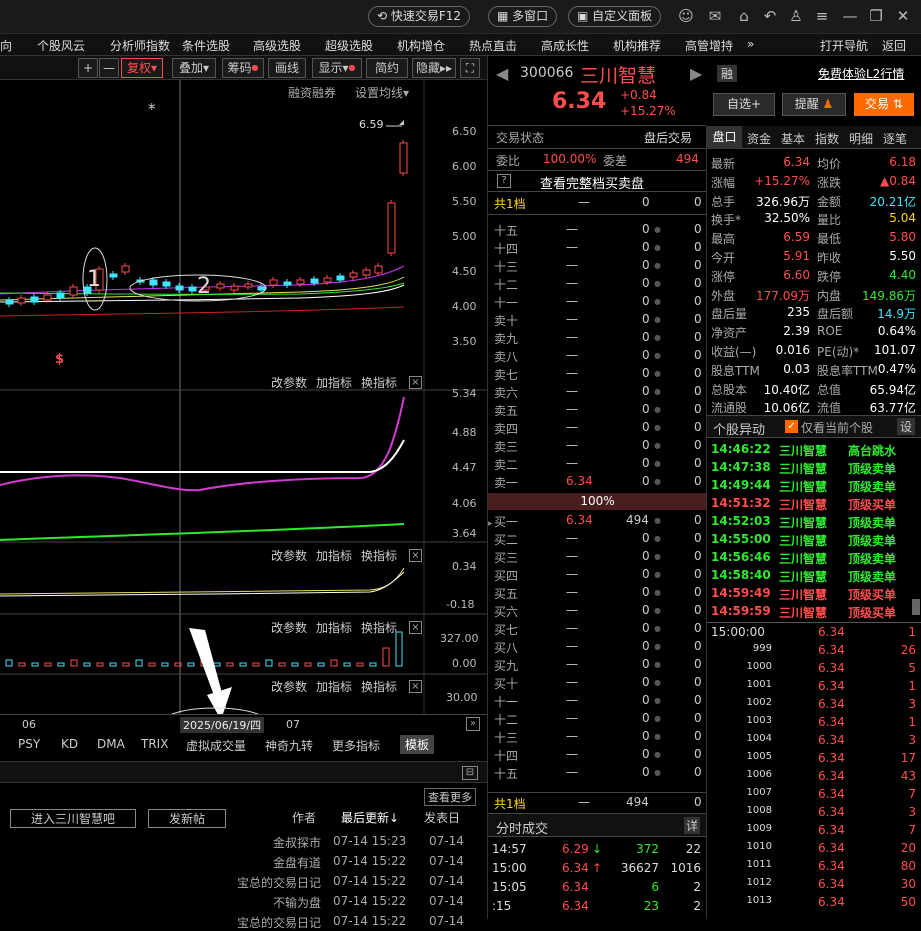 This screenshot has height=931, width=921. Describe the element at coordinates (597, 593) in the screenshot. I see `buy-row: 买五 — 0 ● 0` at that location.